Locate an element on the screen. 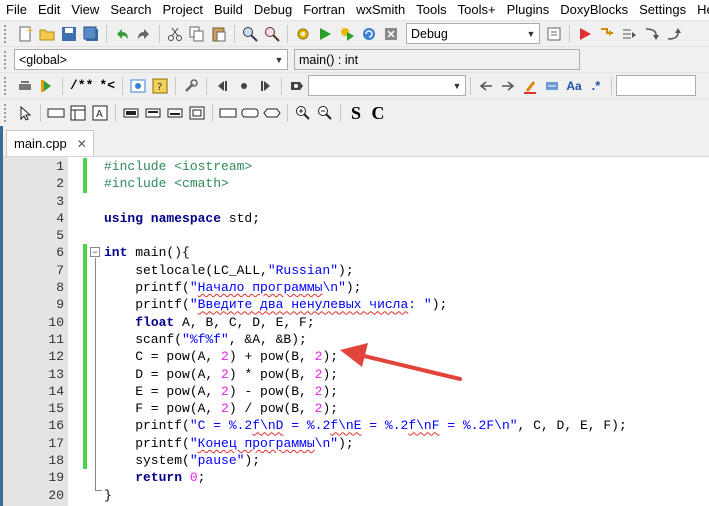  save-all-icon is located at coordinates (91, 34).